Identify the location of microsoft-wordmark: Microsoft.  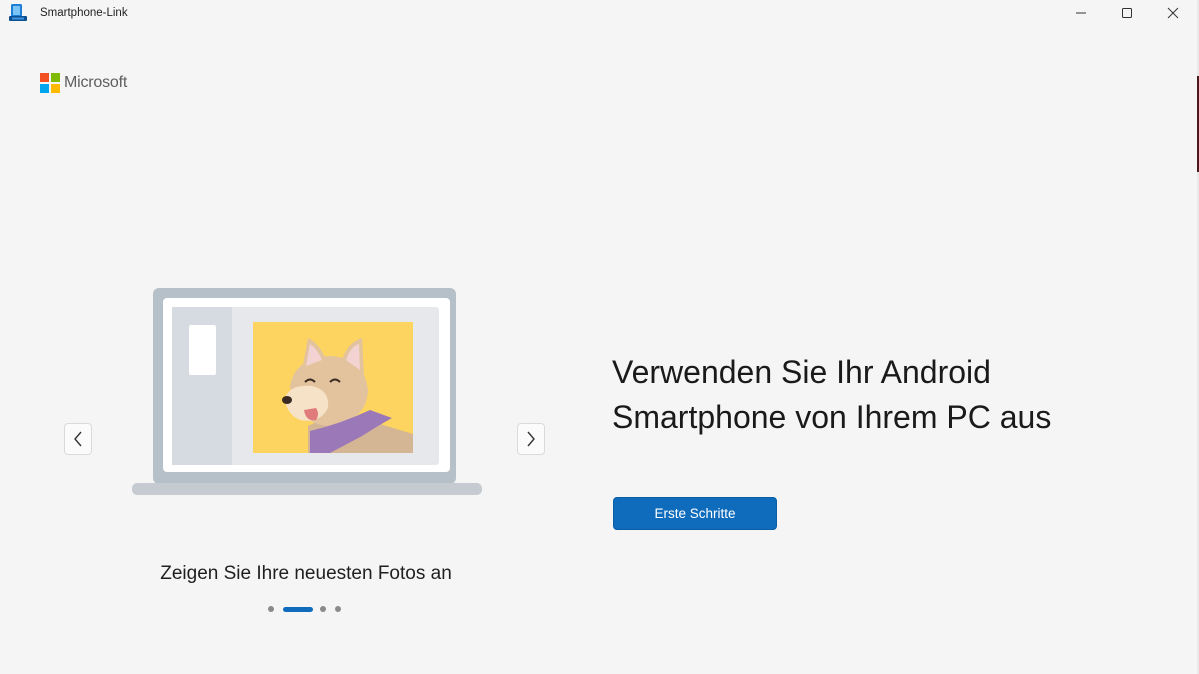
(96, 82).